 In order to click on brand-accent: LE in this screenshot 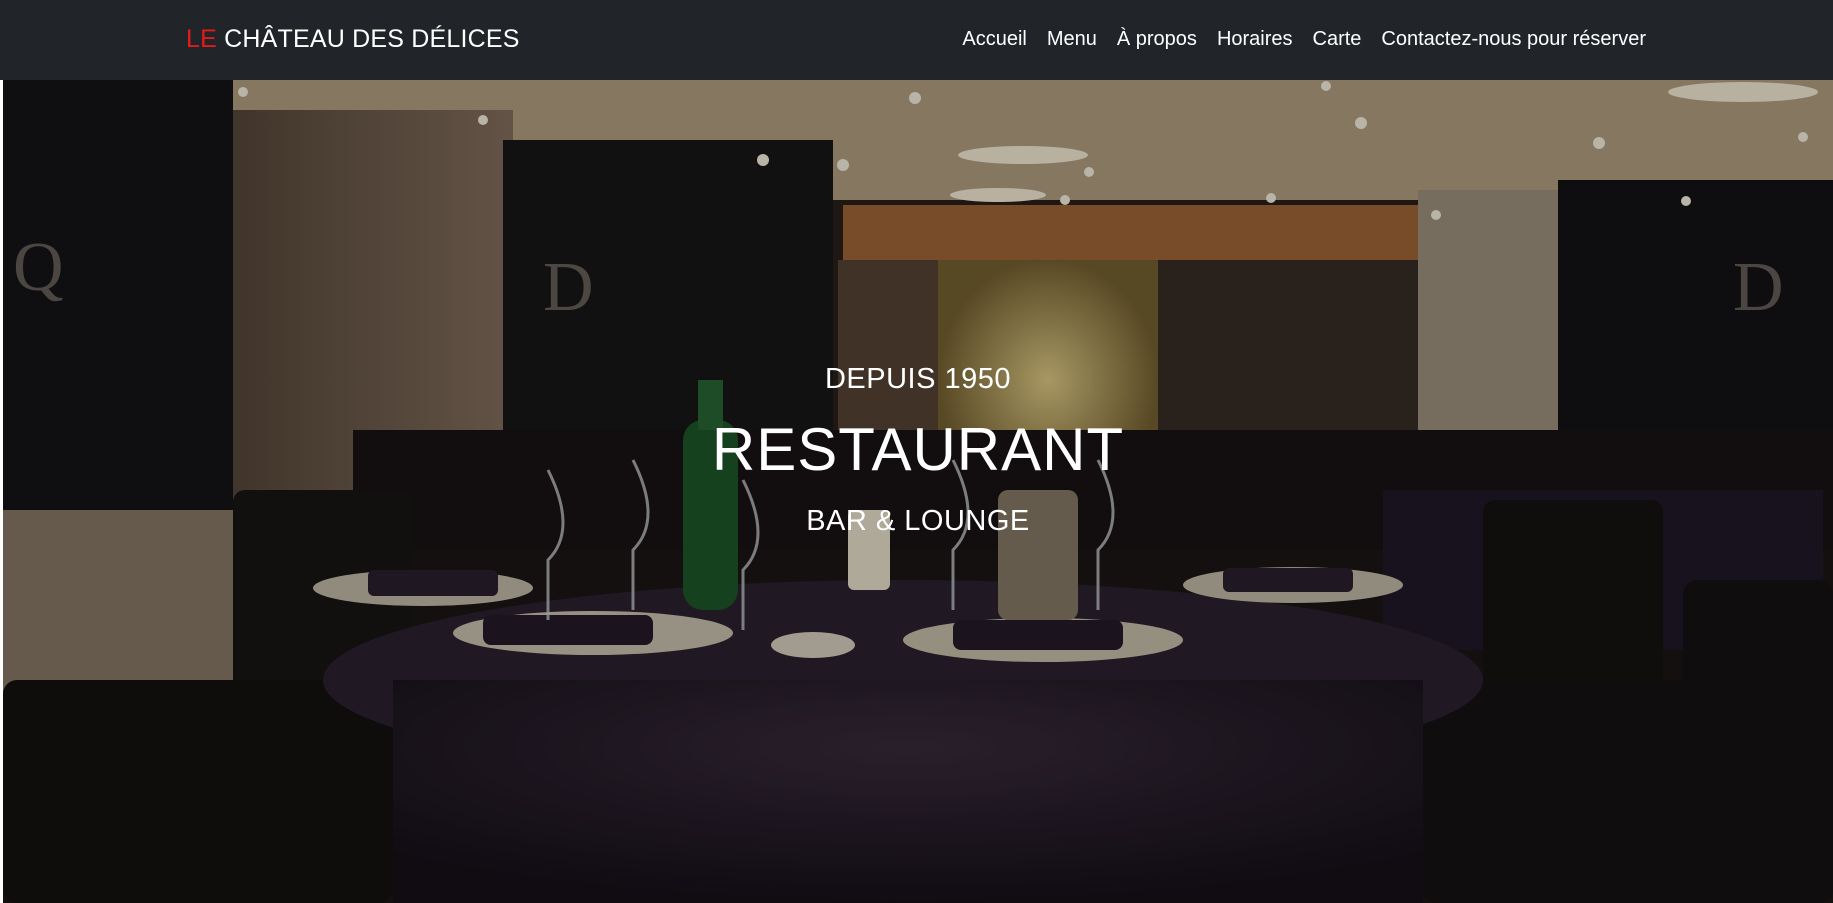, I will do `click(201, 39)`.